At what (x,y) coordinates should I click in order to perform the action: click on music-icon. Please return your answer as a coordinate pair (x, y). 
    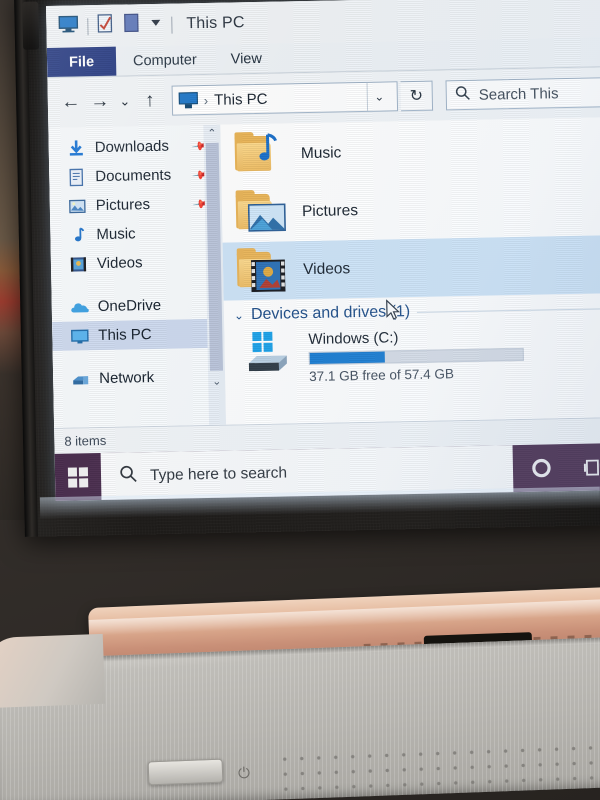
    Looking at the image, I should click on (77, 235).